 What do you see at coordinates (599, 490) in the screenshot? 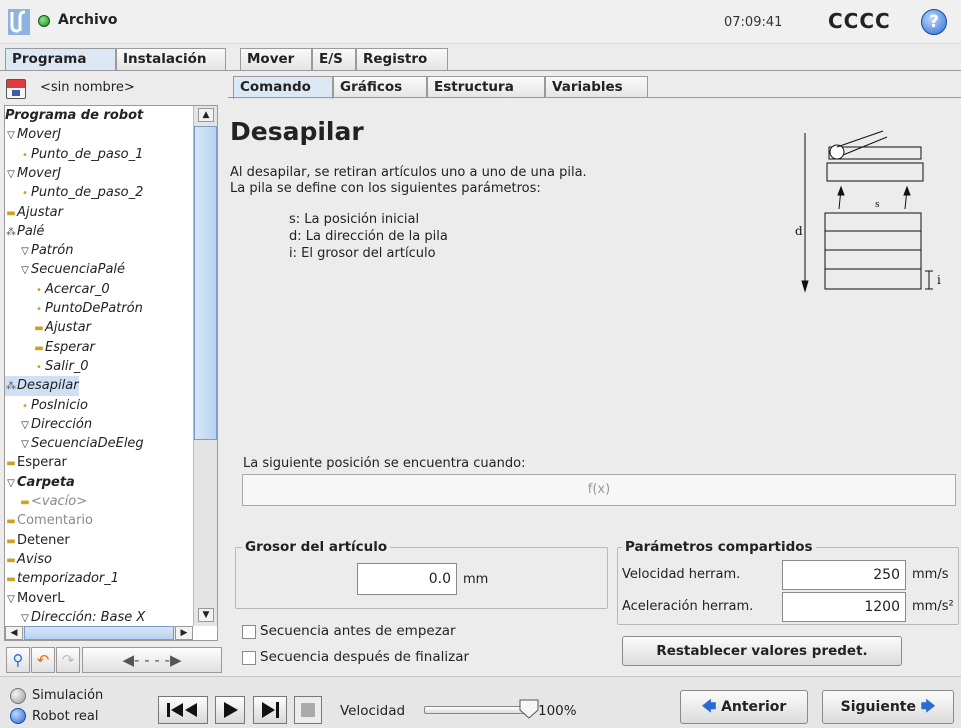
I see `expression-field: f(x)` at bounding box center [599, 490].